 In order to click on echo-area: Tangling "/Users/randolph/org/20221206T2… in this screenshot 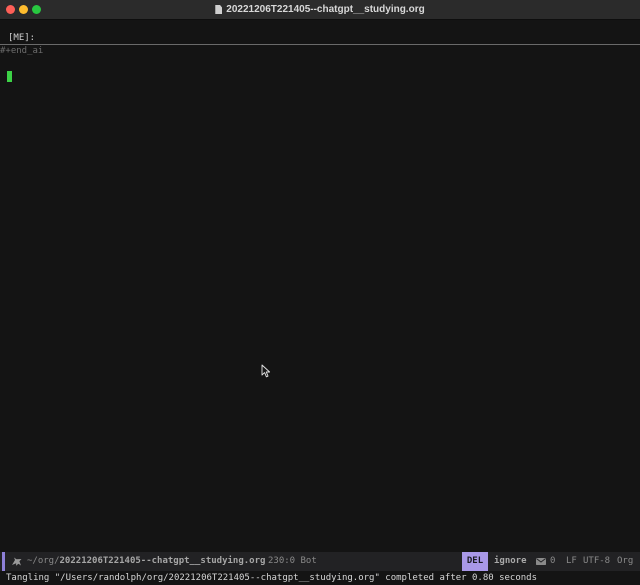, I will do `click(320, 578)`.